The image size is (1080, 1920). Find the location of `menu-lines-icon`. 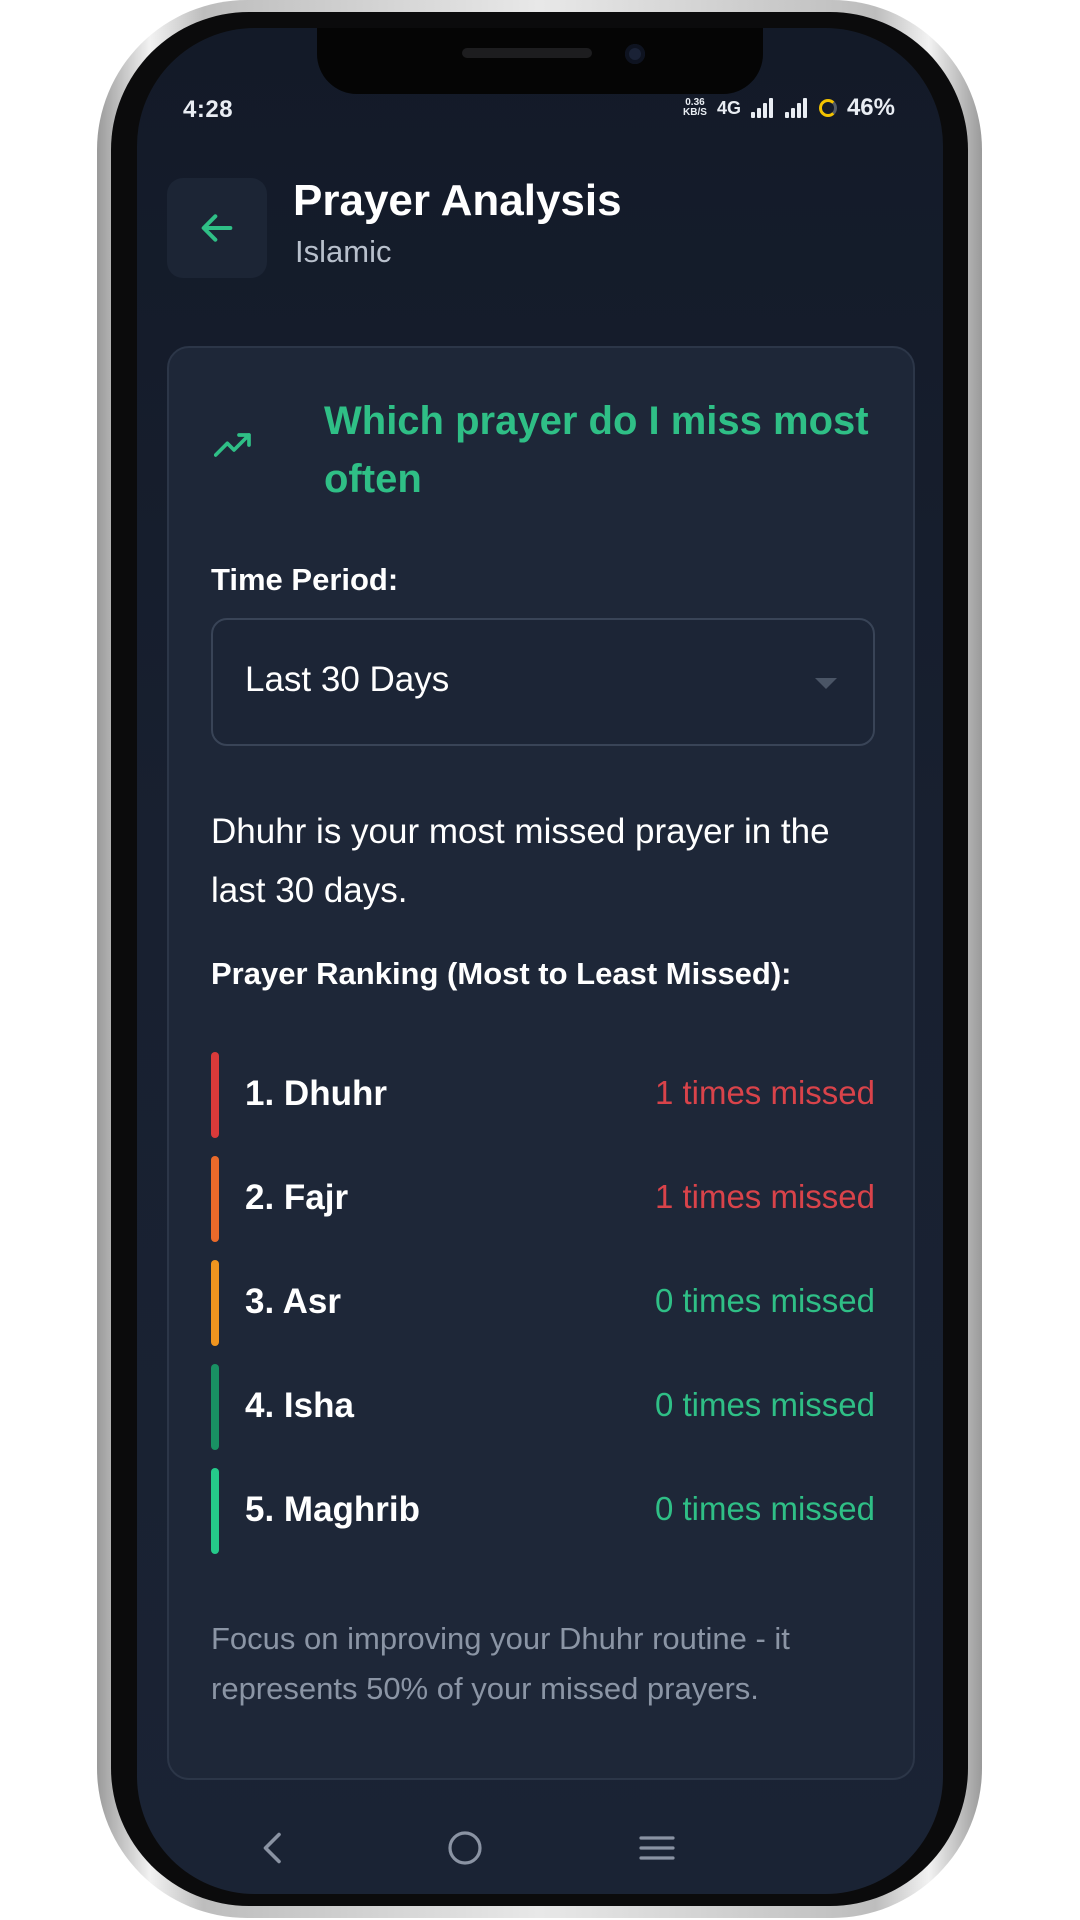

menu-lines-icon is located at coordinates (657, 1848).